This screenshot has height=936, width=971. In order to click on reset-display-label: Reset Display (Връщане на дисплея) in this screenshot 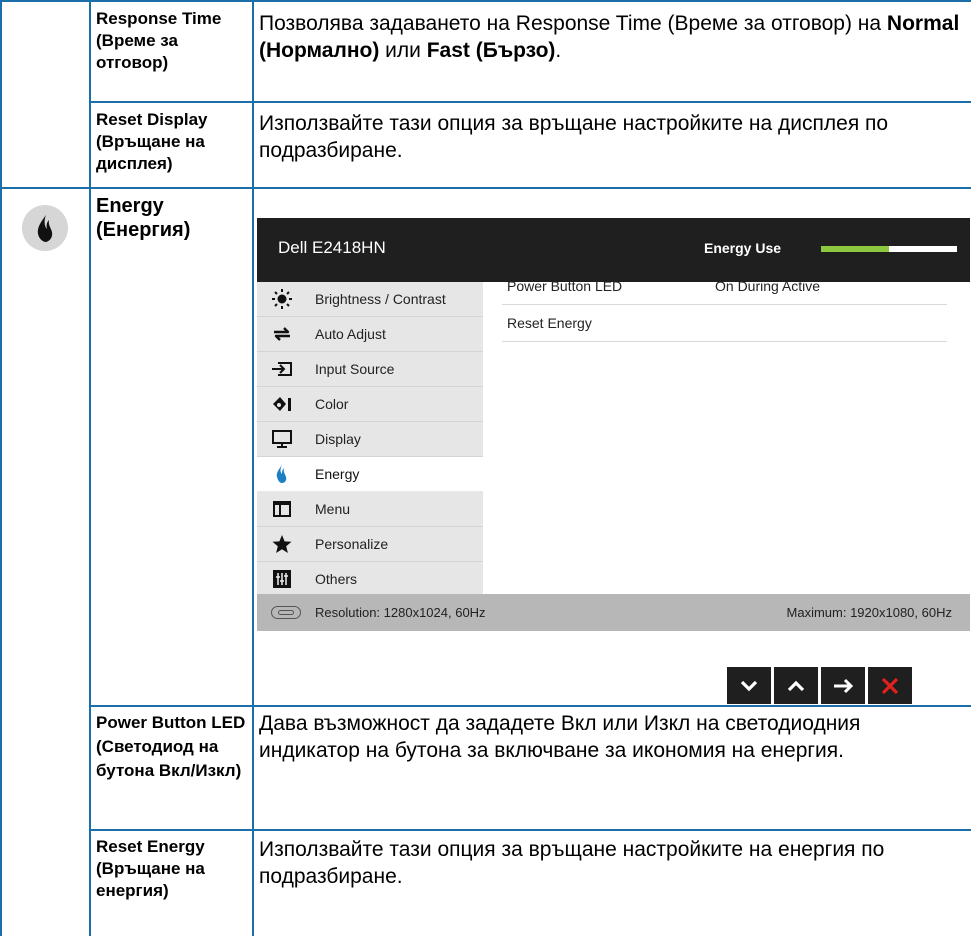, I will do `click(152, 141)`.